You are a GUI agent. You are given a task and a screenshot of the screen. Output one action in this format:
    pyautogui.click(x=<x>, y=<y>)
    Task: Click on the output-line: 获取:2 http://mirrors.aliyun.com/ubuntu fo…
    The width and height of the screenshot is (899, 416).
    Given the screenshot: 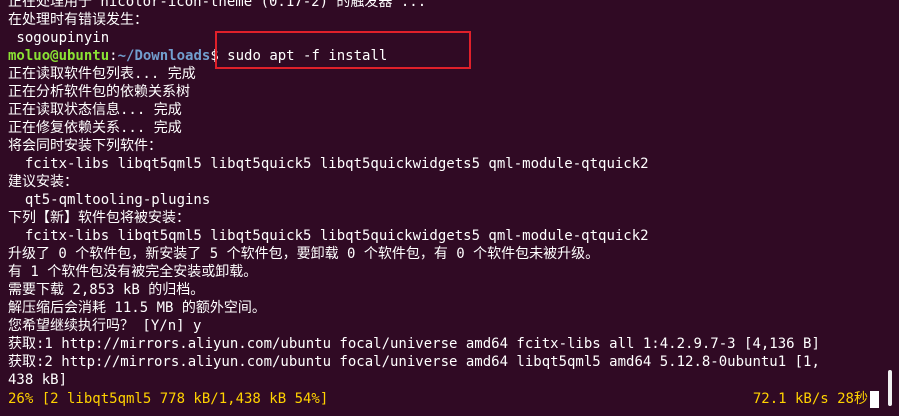 What is the action you would take?
    pyautogui.click(x=414, y=362)
    